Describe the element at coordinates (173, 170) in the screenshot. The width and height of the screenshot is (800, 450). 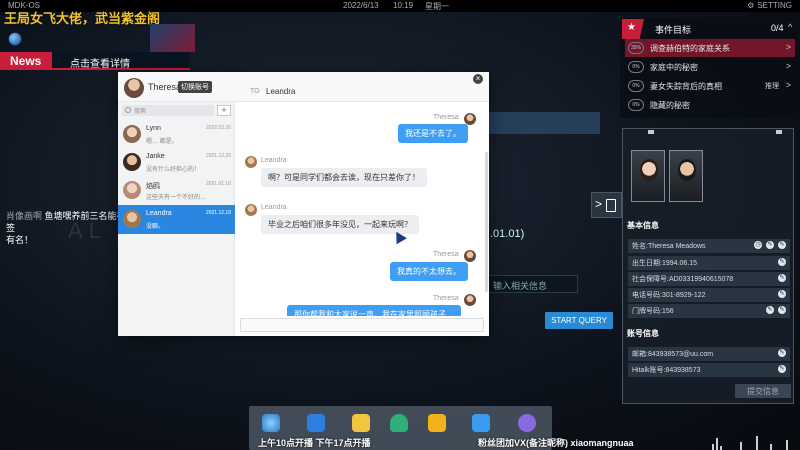
I see `contact-preview: 没有什么好担心的！` at that location.